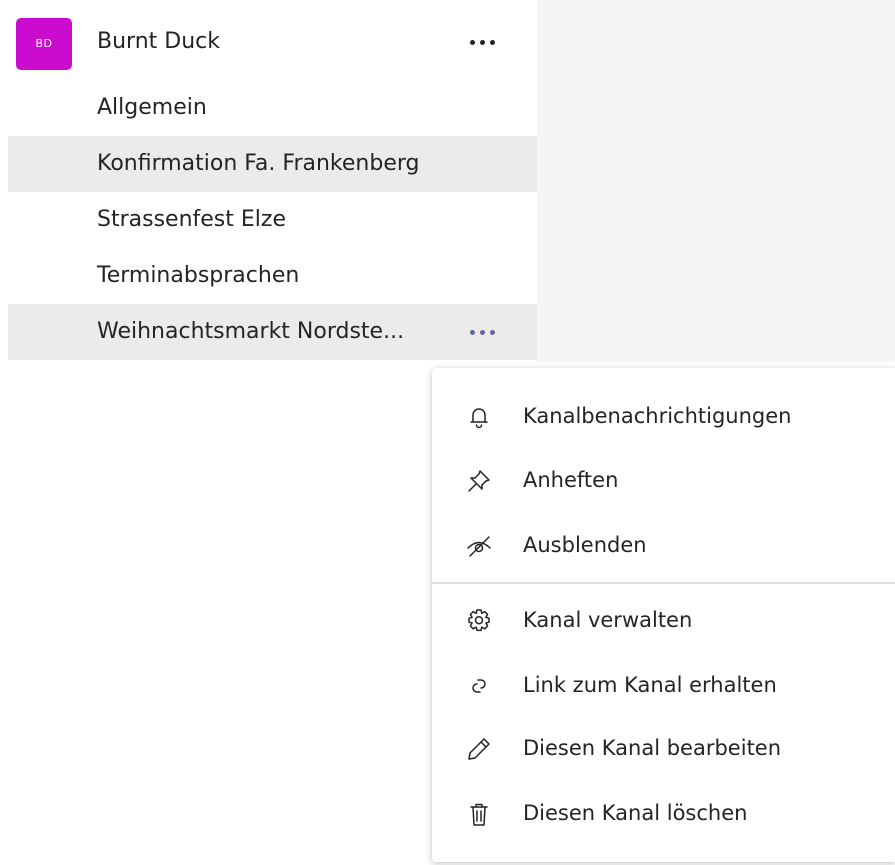 The width and height of the screenshot is (895, 865). I want to click on menu-label: Diesen Kanal löschen, so click(635, 813).